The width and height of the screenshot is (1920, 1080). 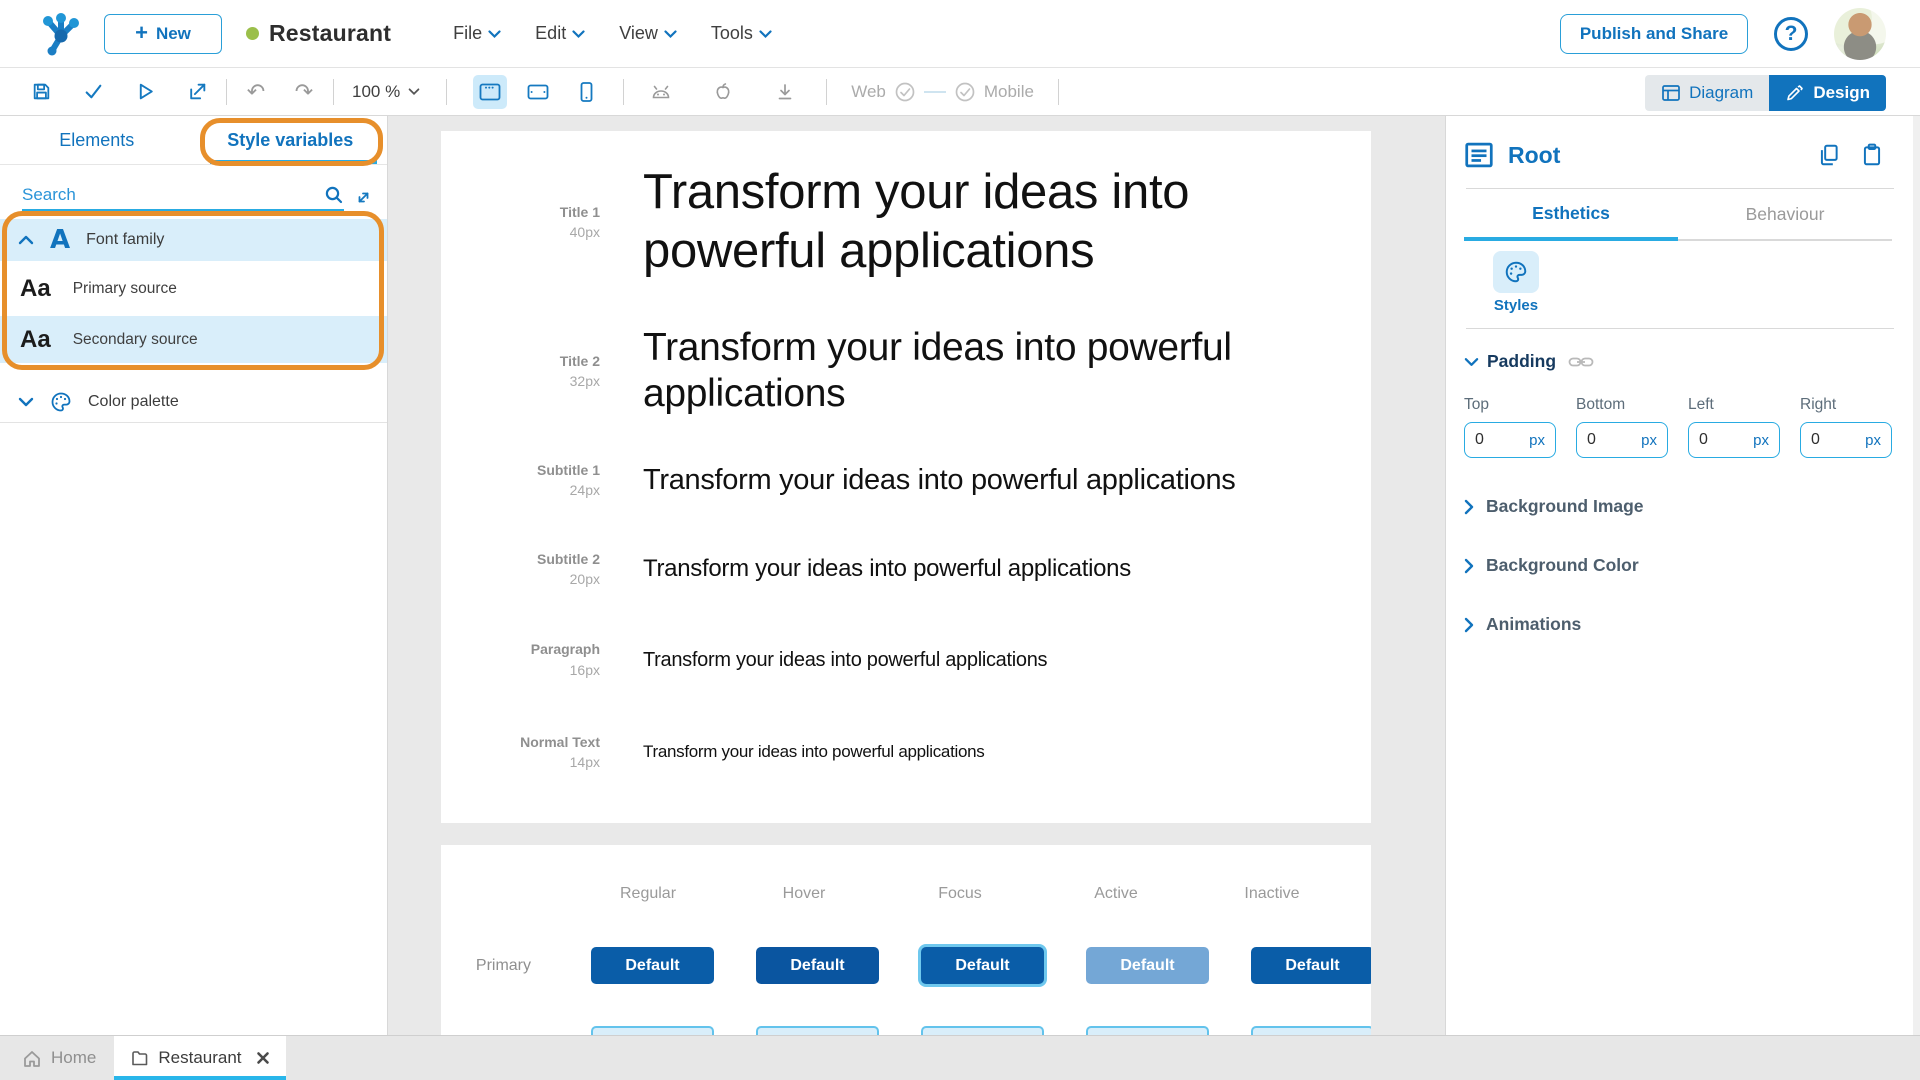 What do you see at coordinates (1311, 1030) in the screenshot?
I see `secondary-button-inactive` at bounding box center [1311, 1030].